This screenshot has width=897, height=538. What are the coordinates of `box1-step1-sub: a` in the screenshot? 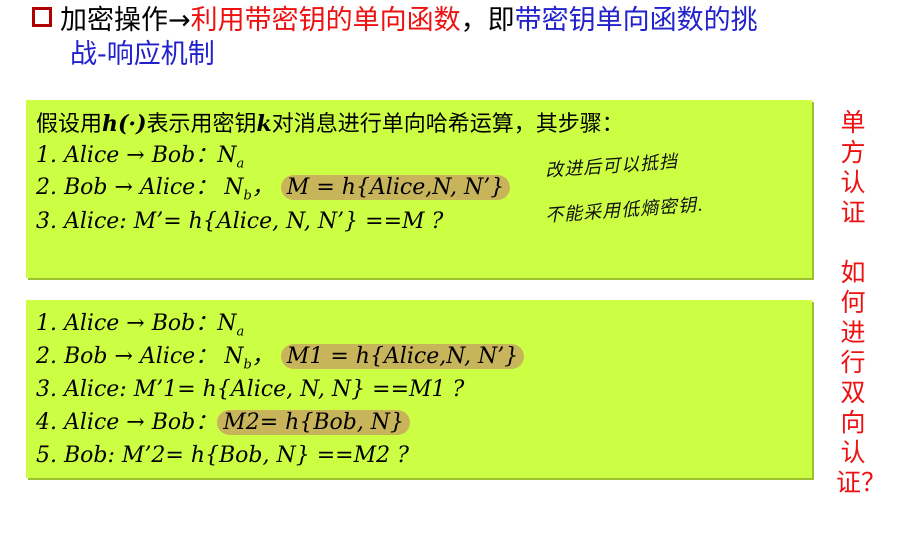 It's located at (240, 164).